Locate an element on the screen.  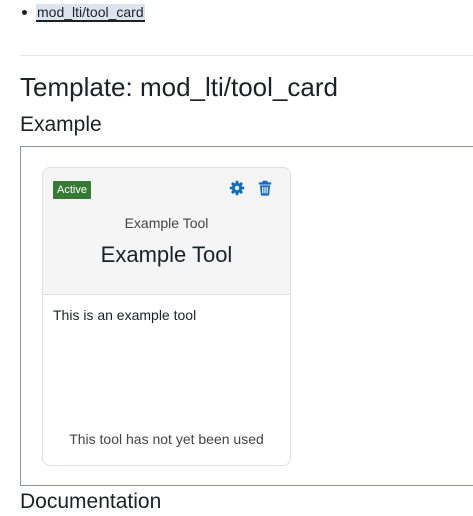
delete-tool-button is located at coordinates (265, 188).